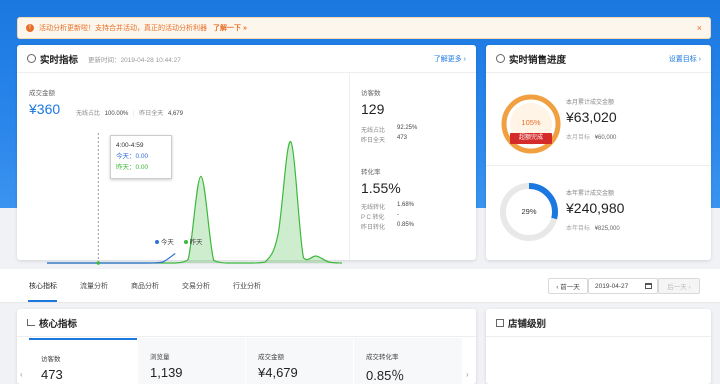 The image size is (720, 384). I want to click on tab-core: 核心指标, so click(43, 286).